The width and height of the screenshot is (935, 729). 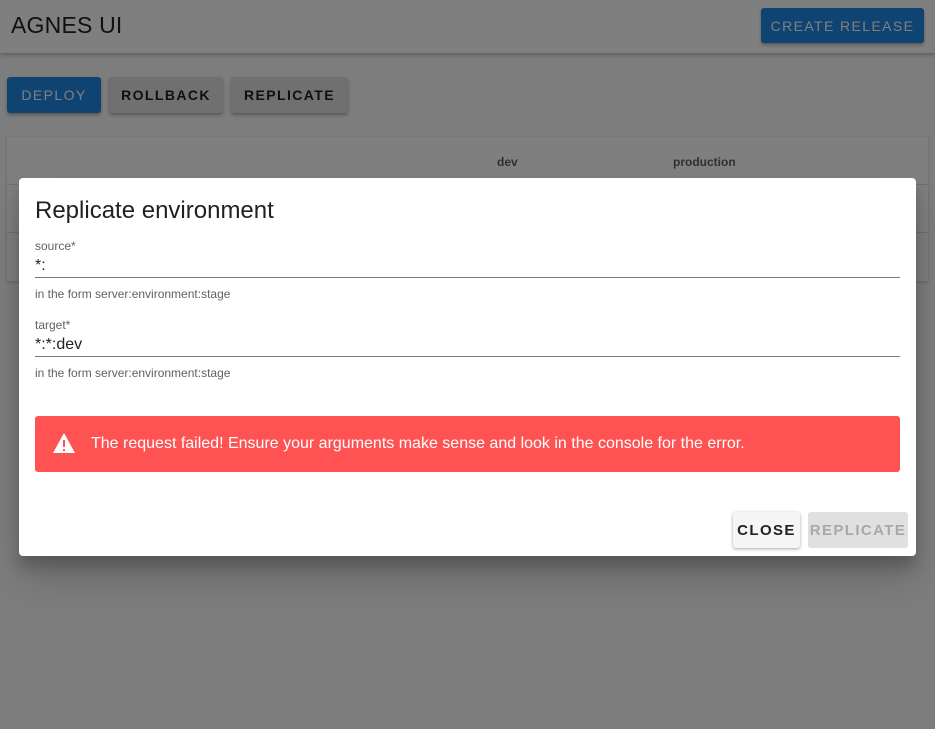 I want to click on replicate-submit-button: REPLICATE, so click(x=858, y=530).